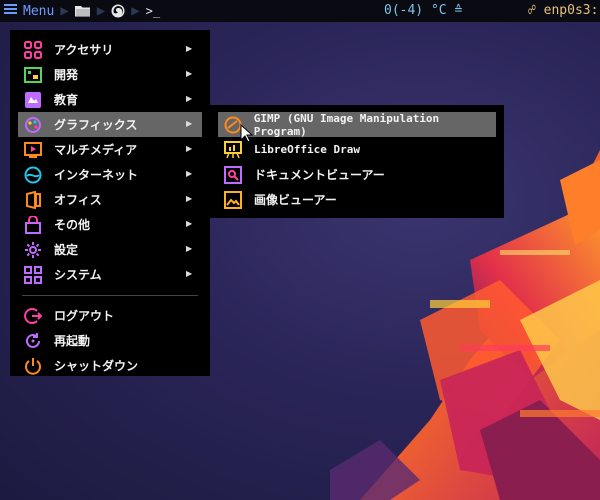 The image size is (600, 500). I want to click on menu-item-shutdown: シャットダウン, so click(110, 365).